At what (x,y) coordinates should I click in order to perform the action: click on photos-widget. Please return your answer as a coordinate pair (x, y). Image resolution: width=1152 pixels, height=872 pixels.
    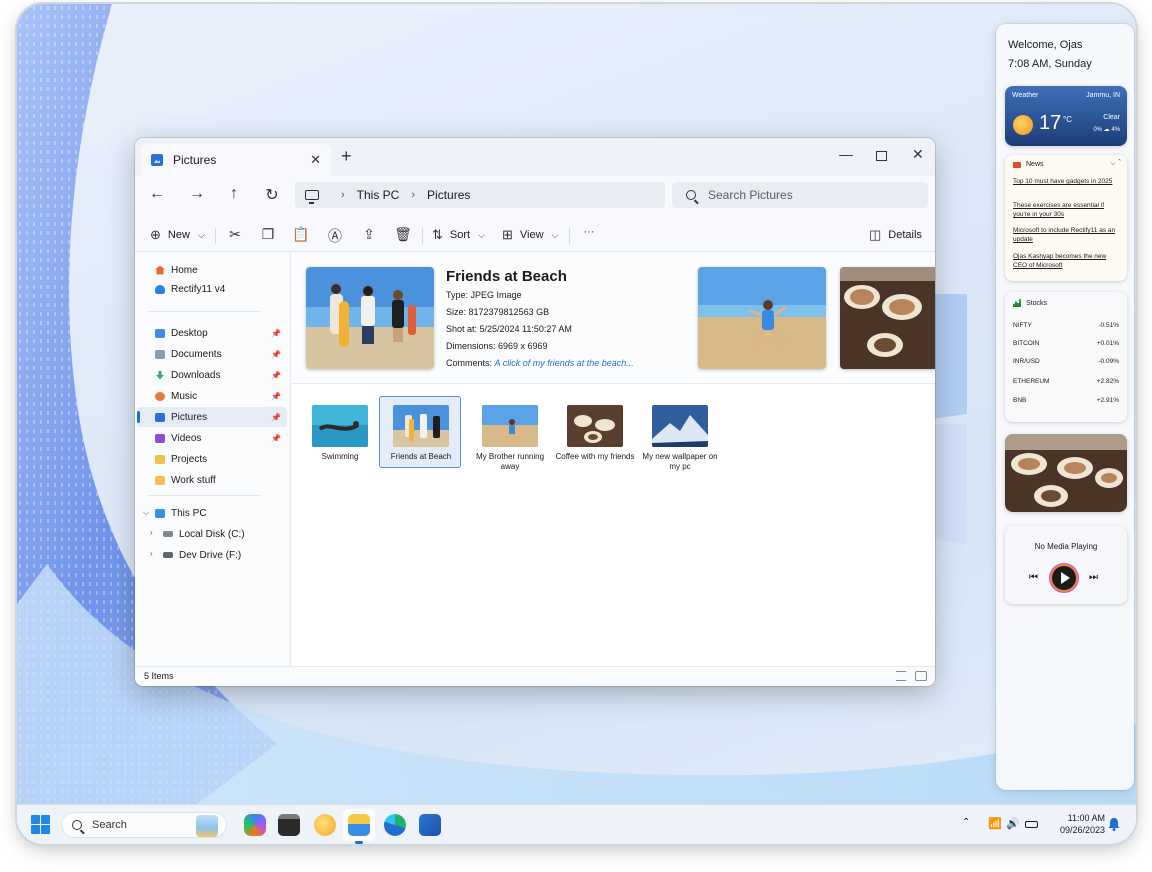
    Looking at the image, I should click on (1066, 473).